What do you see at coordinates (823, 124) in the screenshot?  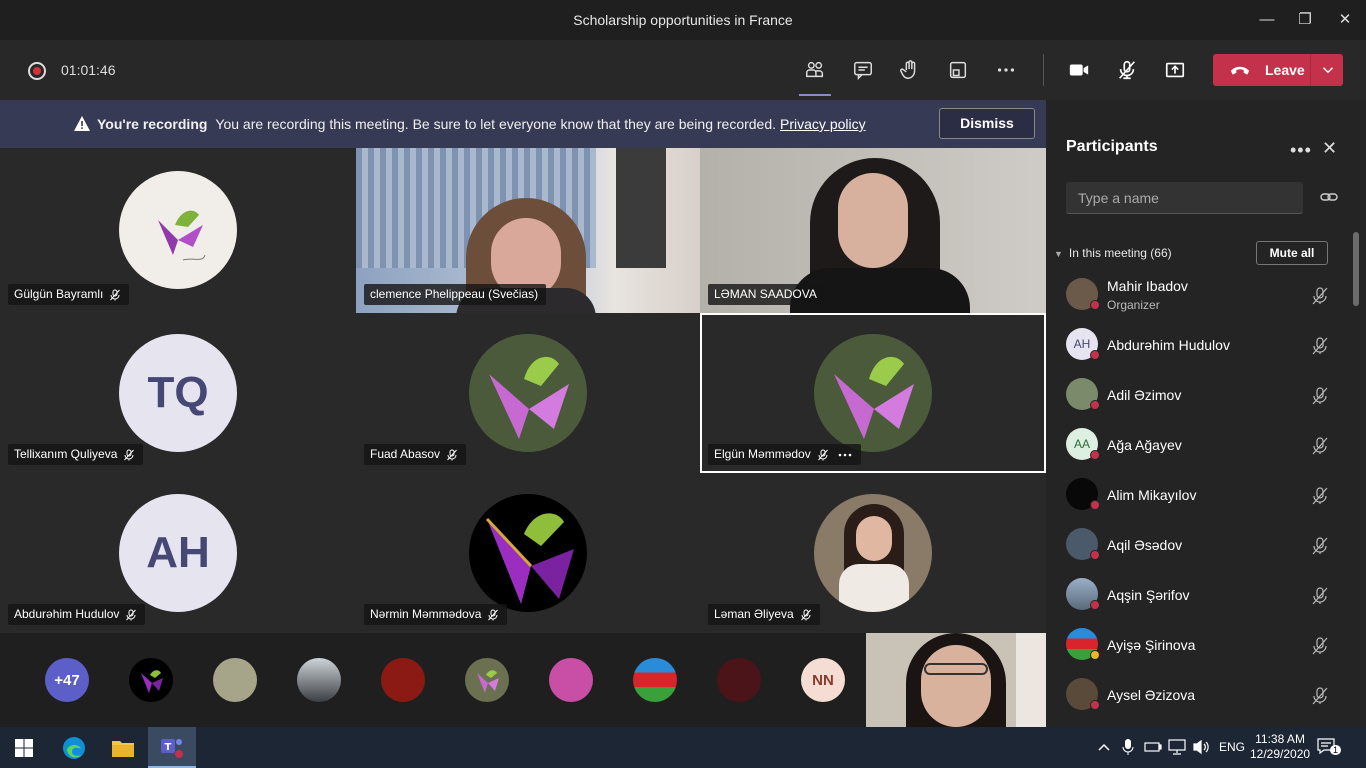 I see `privacy-policy-link: Privacy policy` at bounding box center [823, 124].